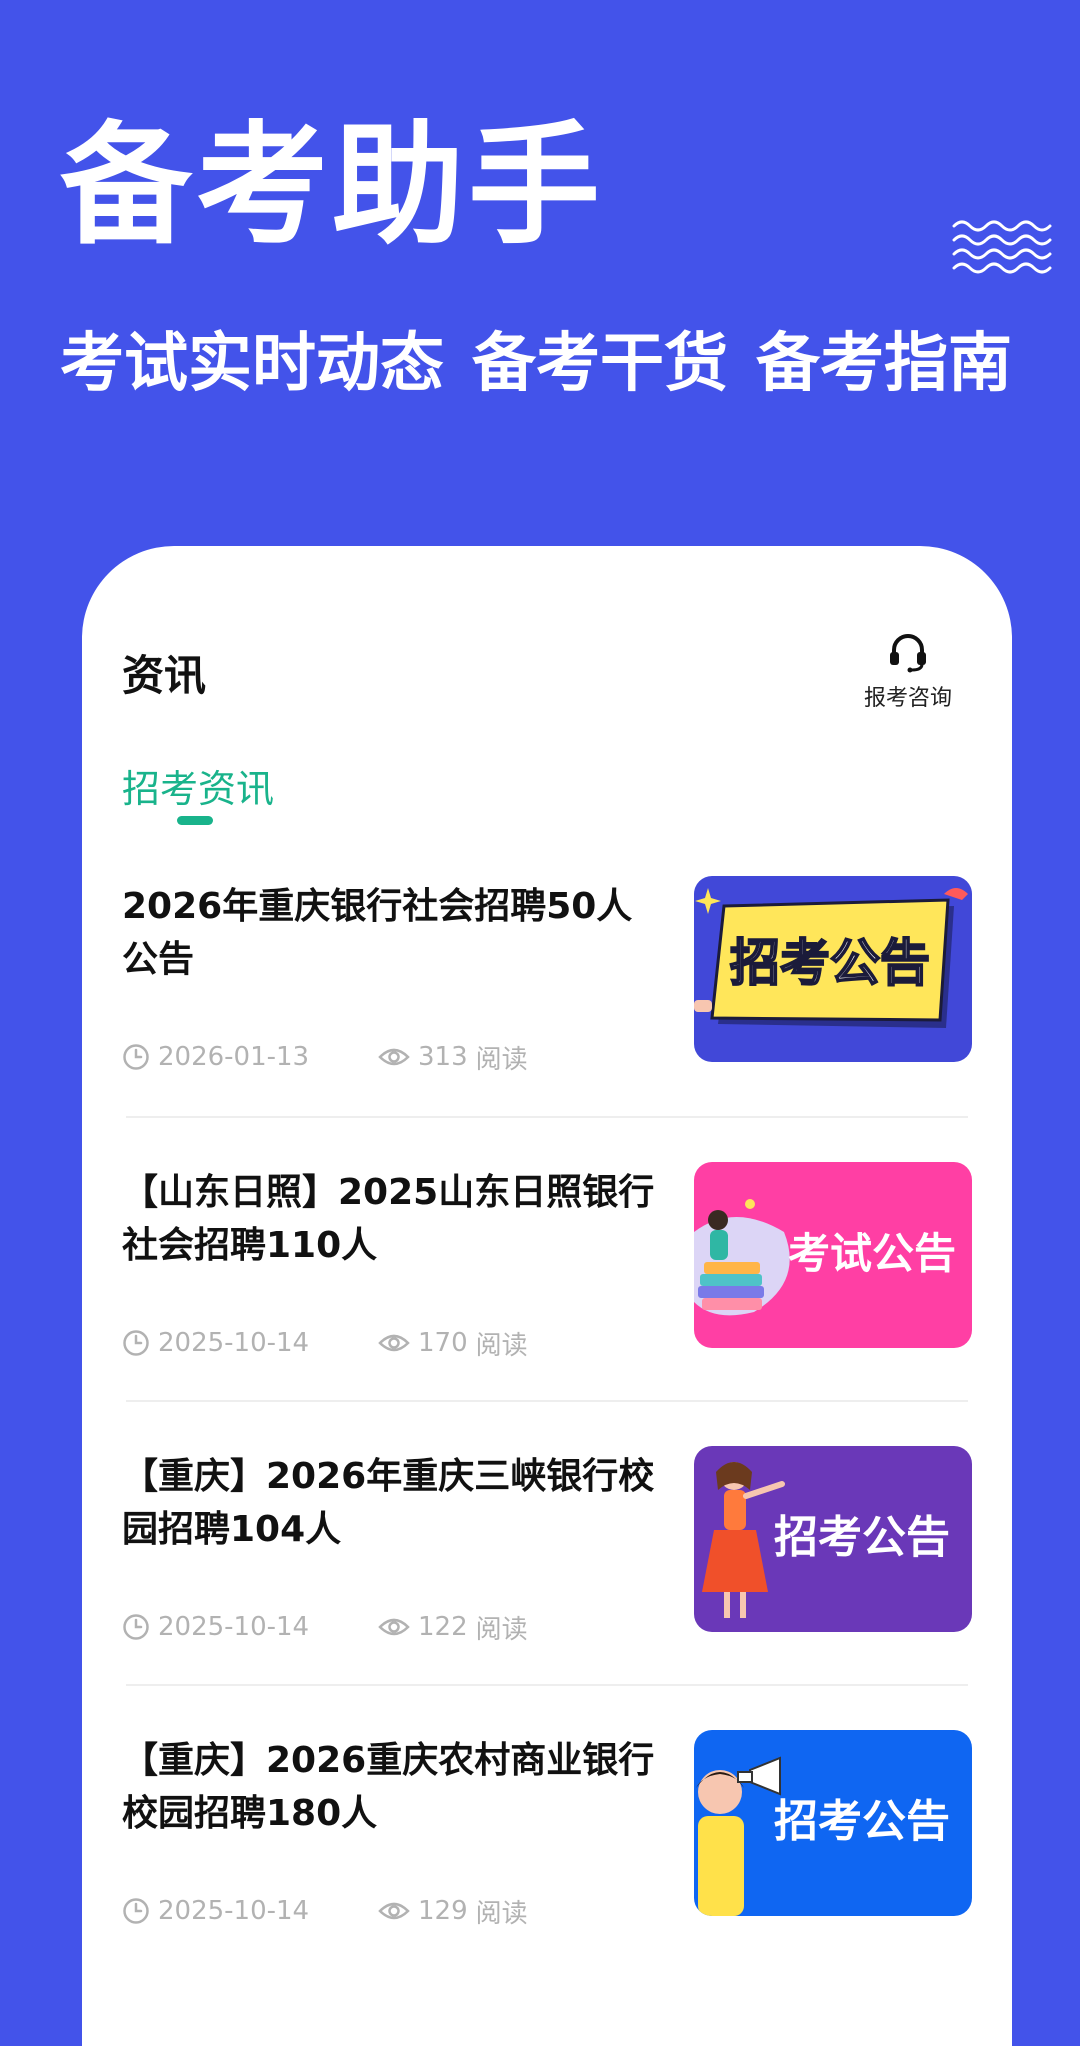 This screenshot has height=2046, width=1080. What do you see at coordinates (1002, 247) in the screenshot?
I see `wave-lines-icon` at bounding box center [1002, 247].